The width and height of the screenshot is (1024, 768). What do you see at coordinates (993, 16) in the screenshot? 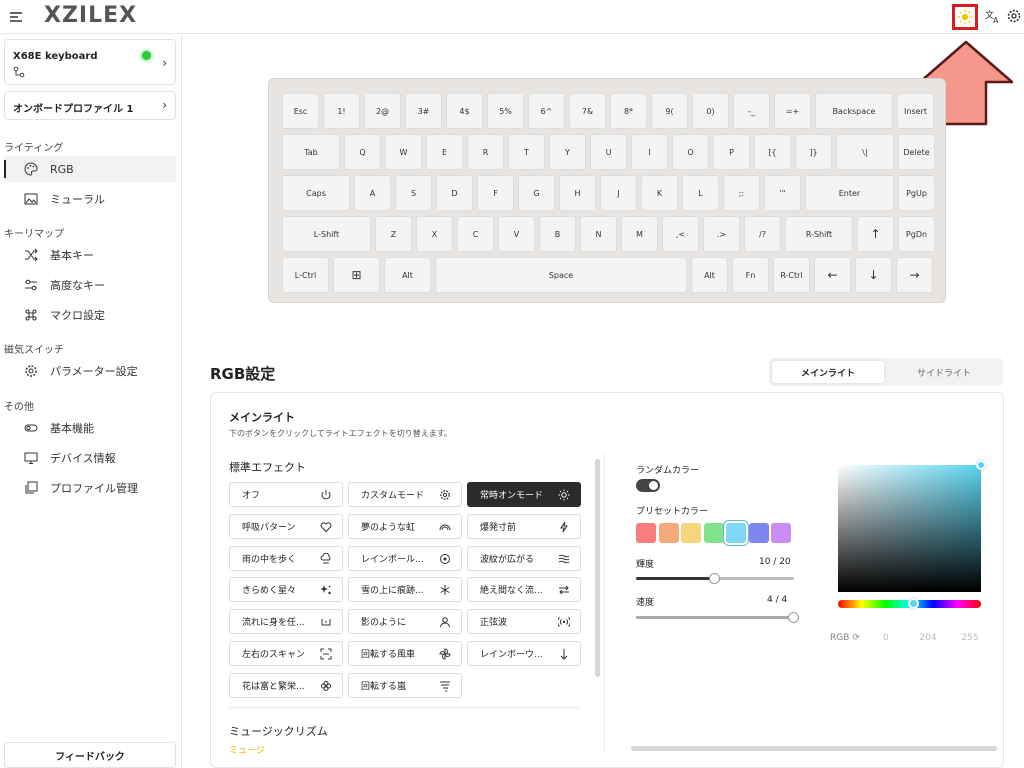
I see `translate-icon: 文A` at bounding box center [993, 16].